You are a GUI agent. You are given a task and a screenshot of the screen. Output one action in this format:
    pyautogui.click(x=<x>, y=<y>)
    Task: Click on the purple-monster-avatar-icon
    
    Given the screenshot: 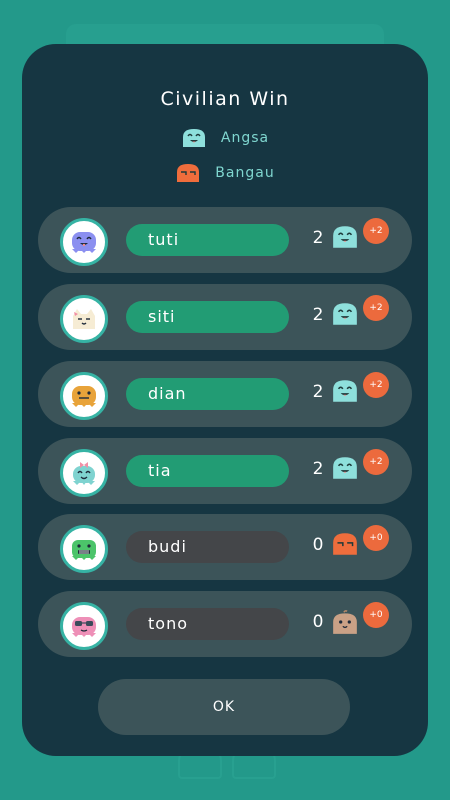 What is the action you would take?
    pyautogui.click(x=84, y=242)
    